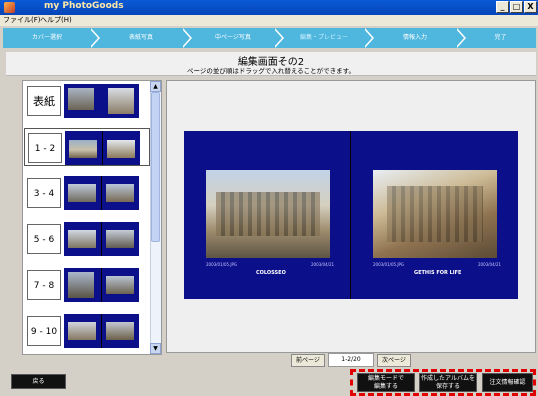 This screenshot has height=396, width=538. Describe the element at coordinates (502, 7) in the screenshot. I see `minimize-button: _` at that location.